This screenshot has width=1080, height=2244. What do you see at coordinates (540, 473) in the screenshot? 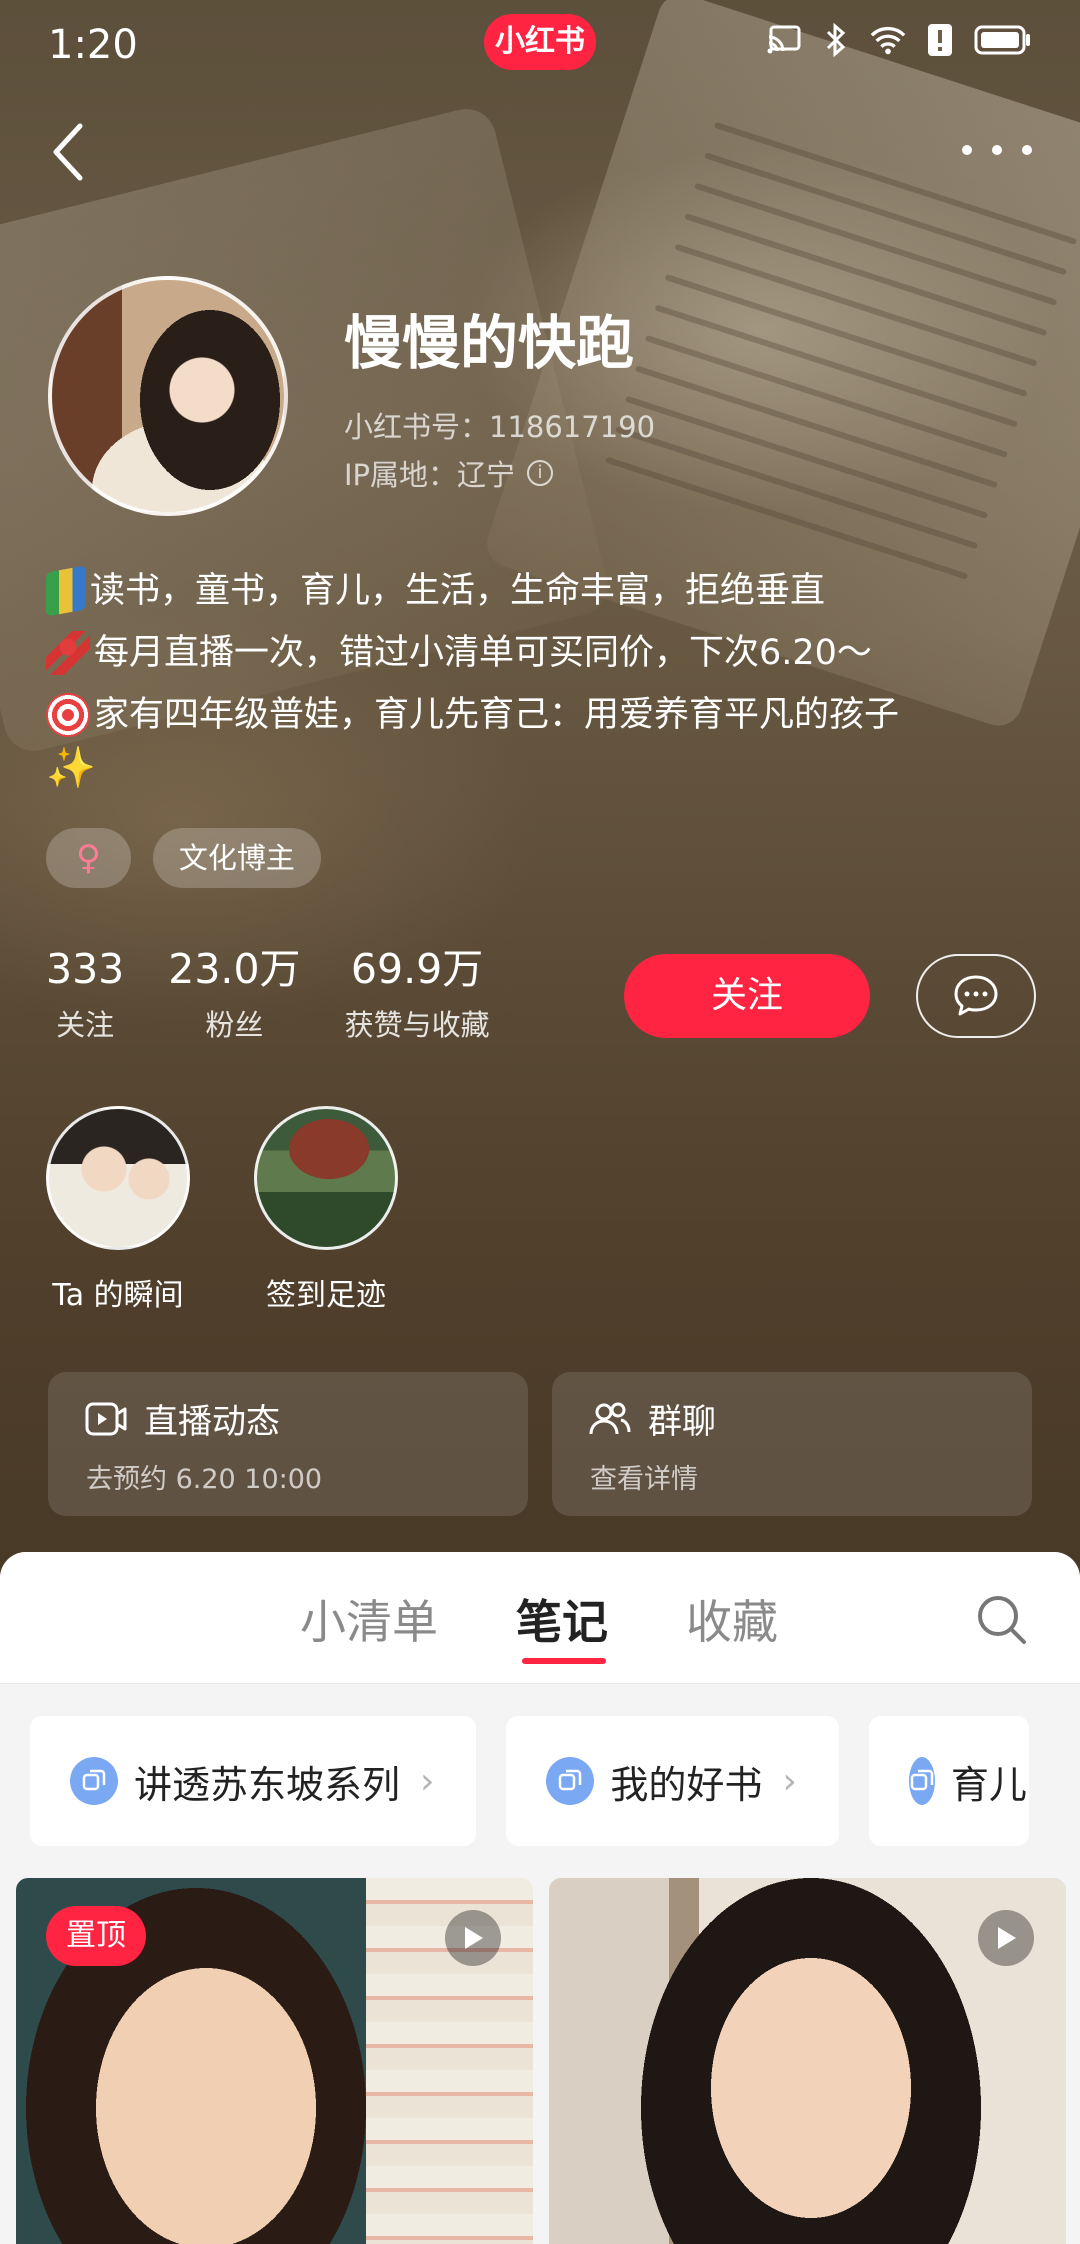
I see `info-icon: i` at bounding box center [540, 473].